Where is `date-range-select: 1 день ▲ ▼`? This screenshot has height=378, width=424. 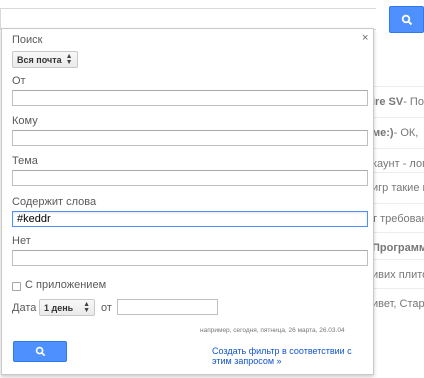
date-range-select: 1 день ▲ ▼ is located at coordinates (67, 307).